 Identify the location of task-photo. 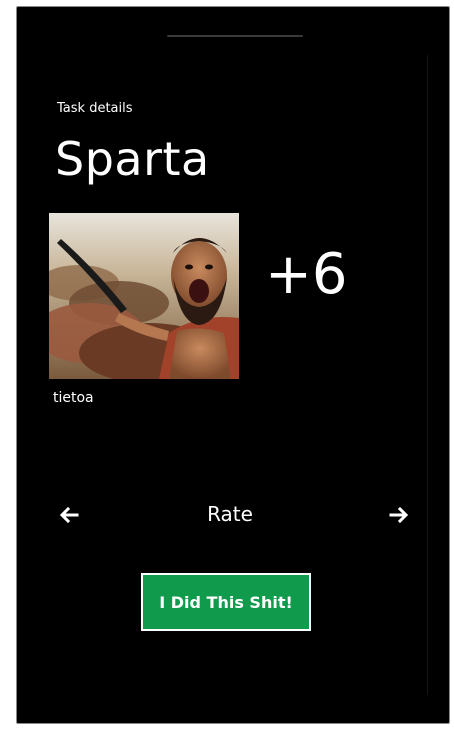
(144, 296).